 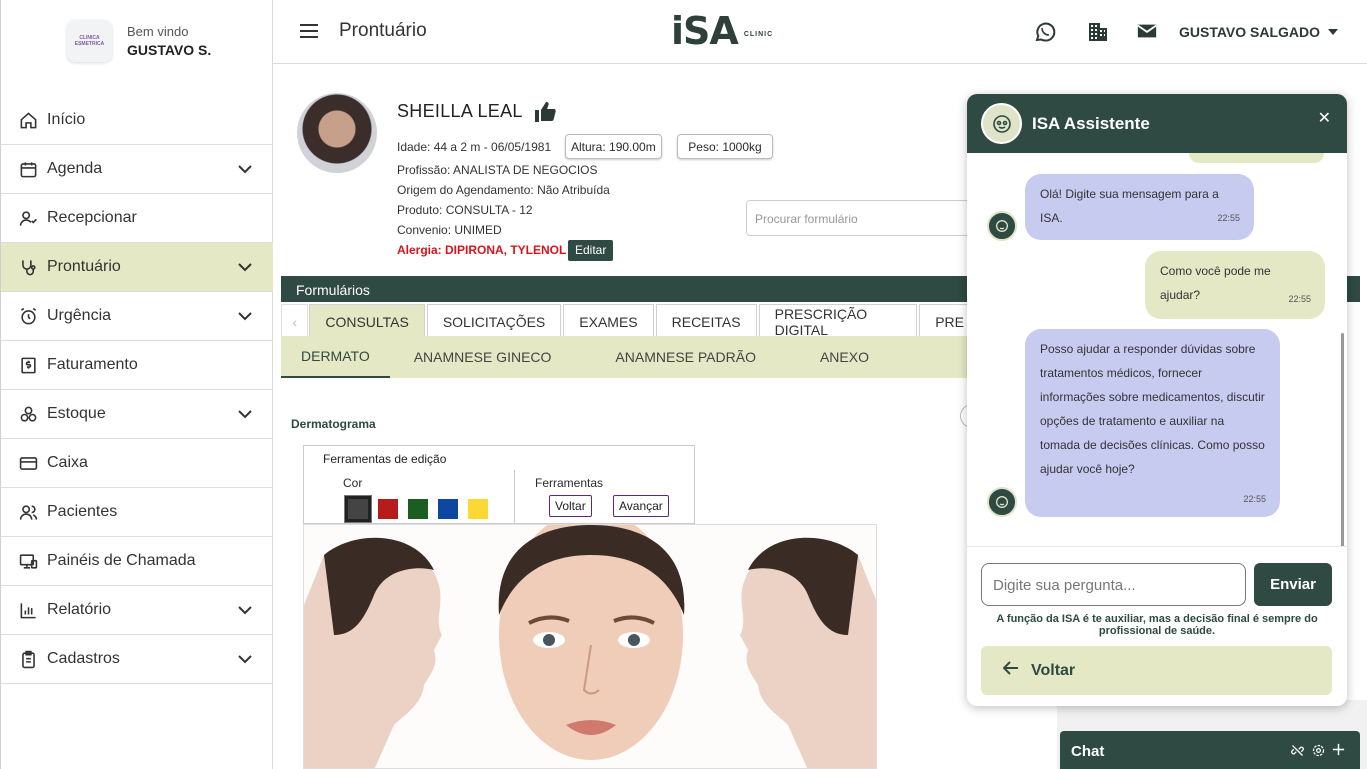 What do you see at coordinates (1342, 439) in the screenshot?
I see `messages-scrollbar` at bounding box center [1342, 439].